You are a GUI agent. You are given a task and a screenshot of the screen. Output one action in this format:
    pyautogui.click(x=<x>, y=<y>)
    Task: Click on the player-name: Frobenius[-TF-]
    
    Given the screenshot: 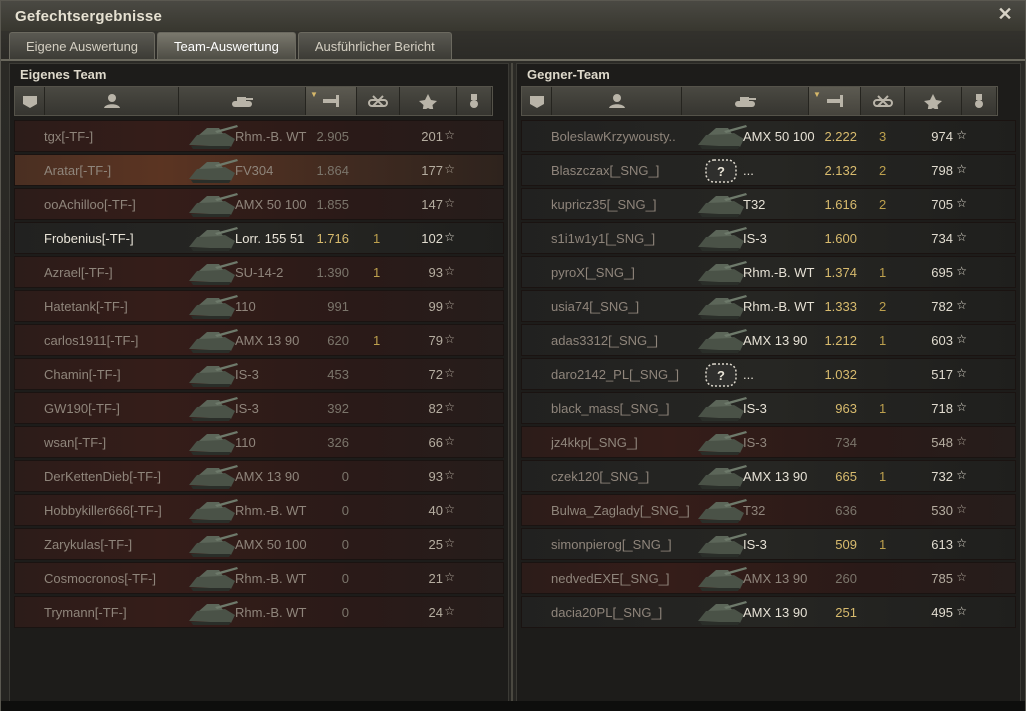 What is the action you would take?
    pyautogui.click(x=124, y=238)
    